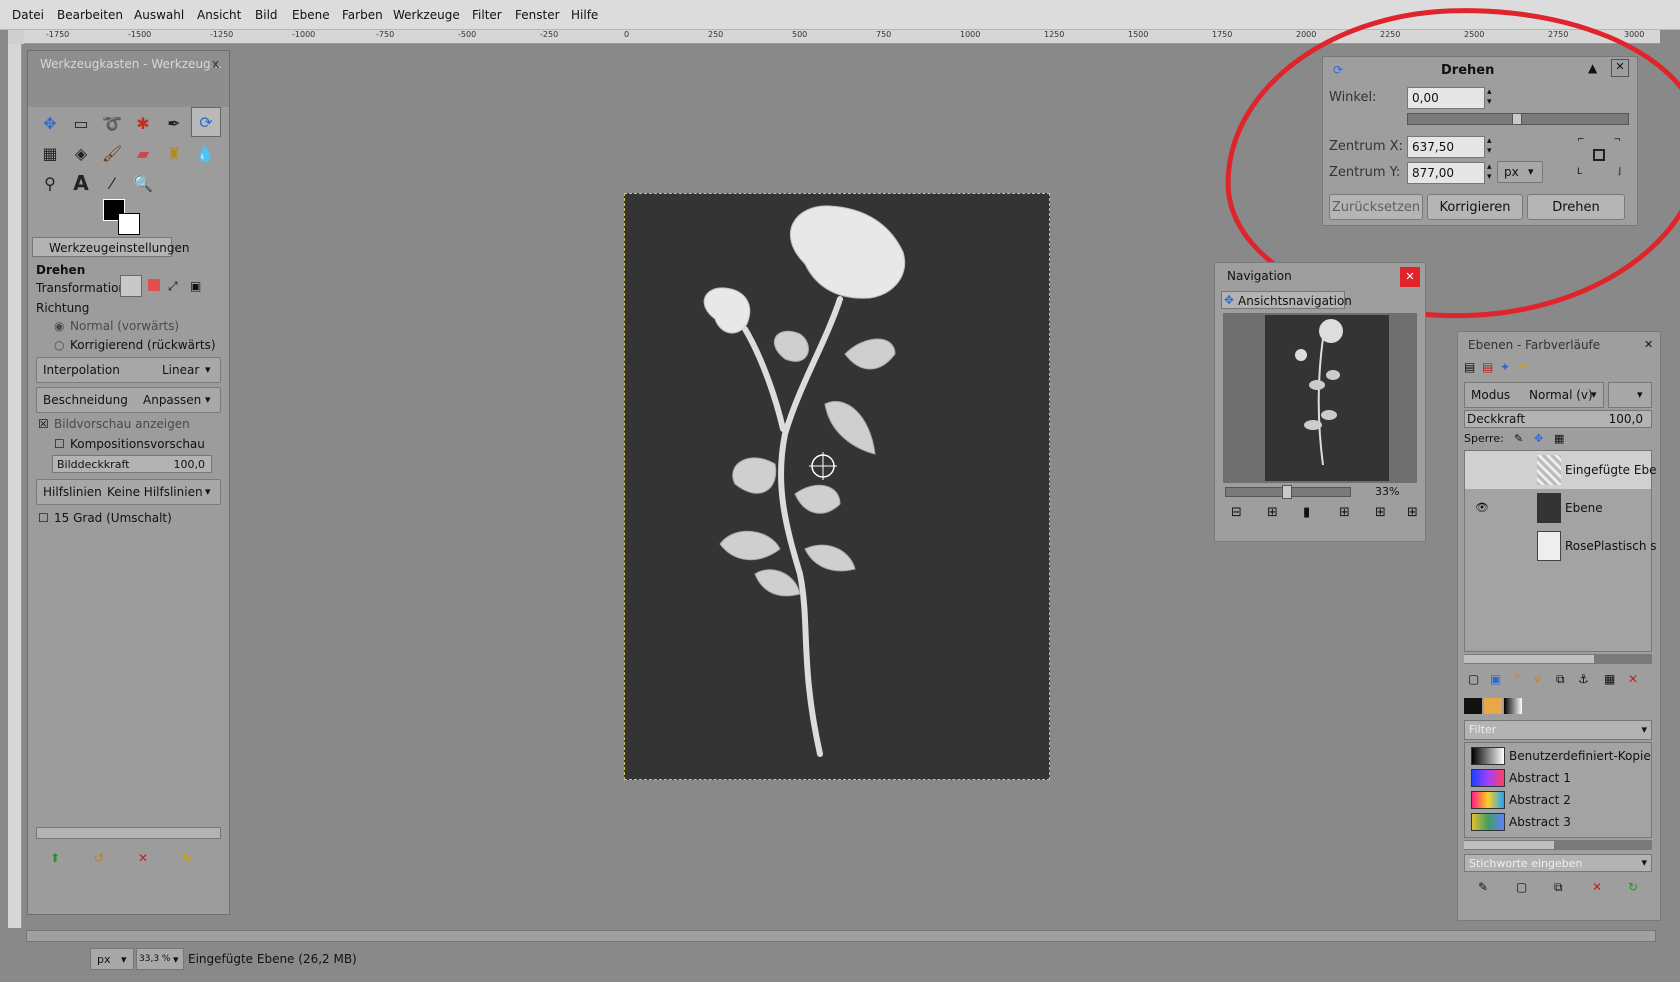 The width and height of the screenshot is (1680, 982). I want to click on channels-tab-icon: ▤, so click(1487, 367).